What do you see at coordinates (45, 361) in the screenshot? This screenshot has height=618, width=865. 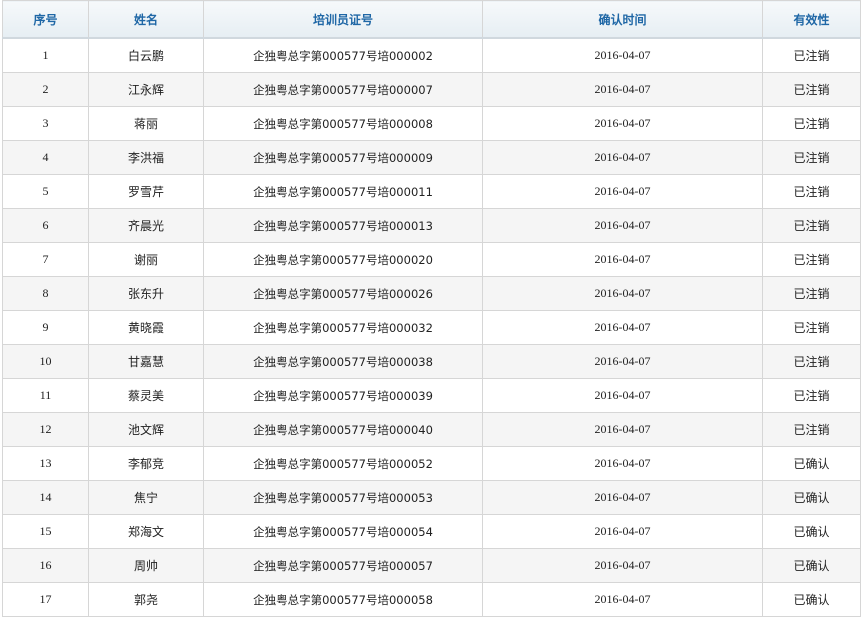 I see `cell-index: 10` at bounding box center [45, 361].